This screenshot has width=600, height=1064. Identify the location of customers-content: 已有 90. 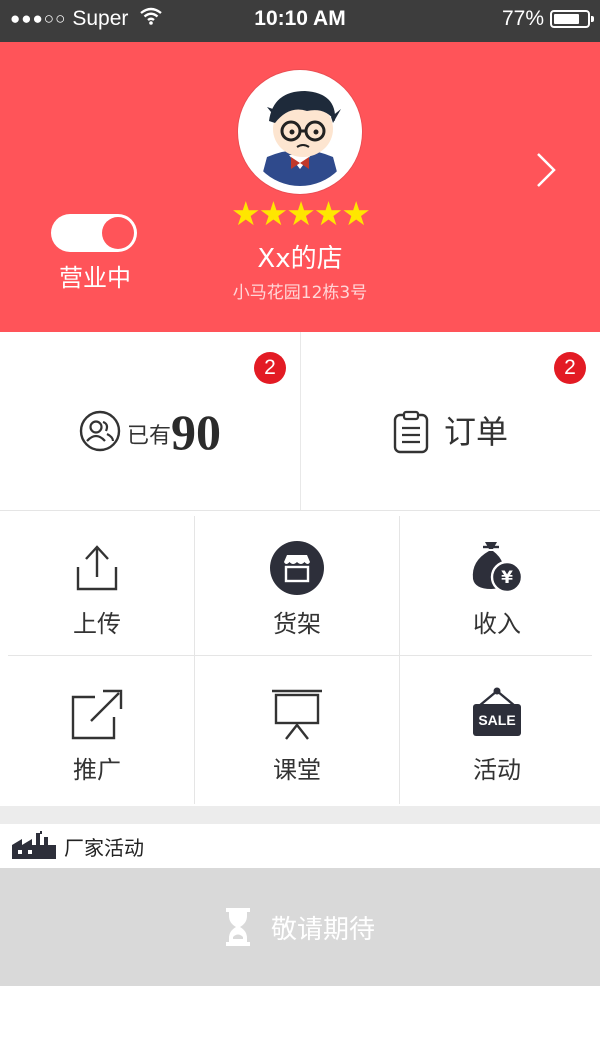
(150, 432).